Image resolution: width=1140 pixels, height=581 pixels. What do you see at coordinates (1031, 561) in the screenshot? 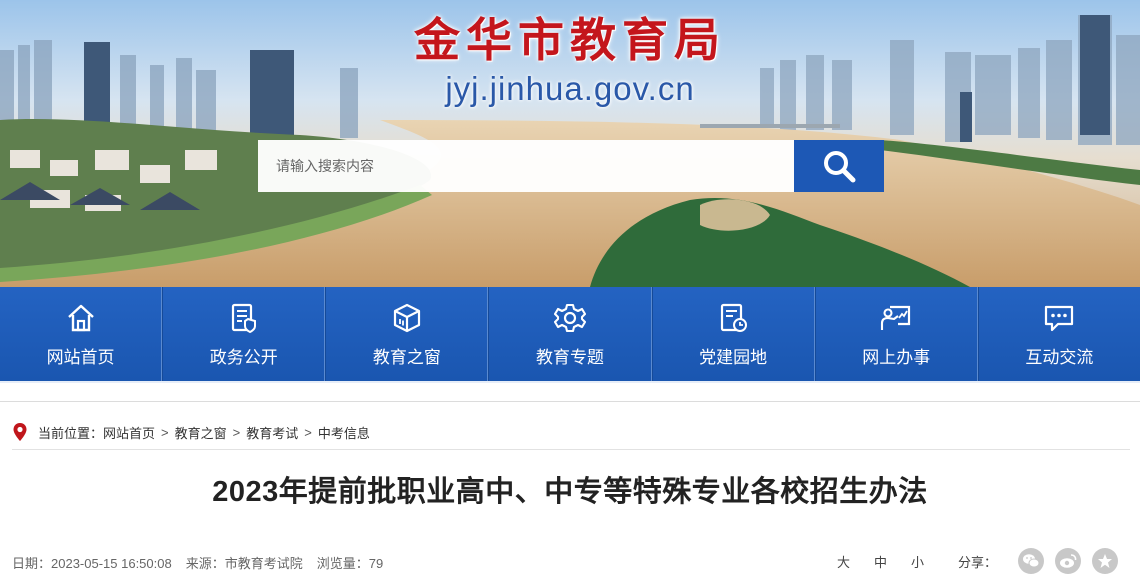
I see `wechat-icon` at bounding box center [1031, 561].